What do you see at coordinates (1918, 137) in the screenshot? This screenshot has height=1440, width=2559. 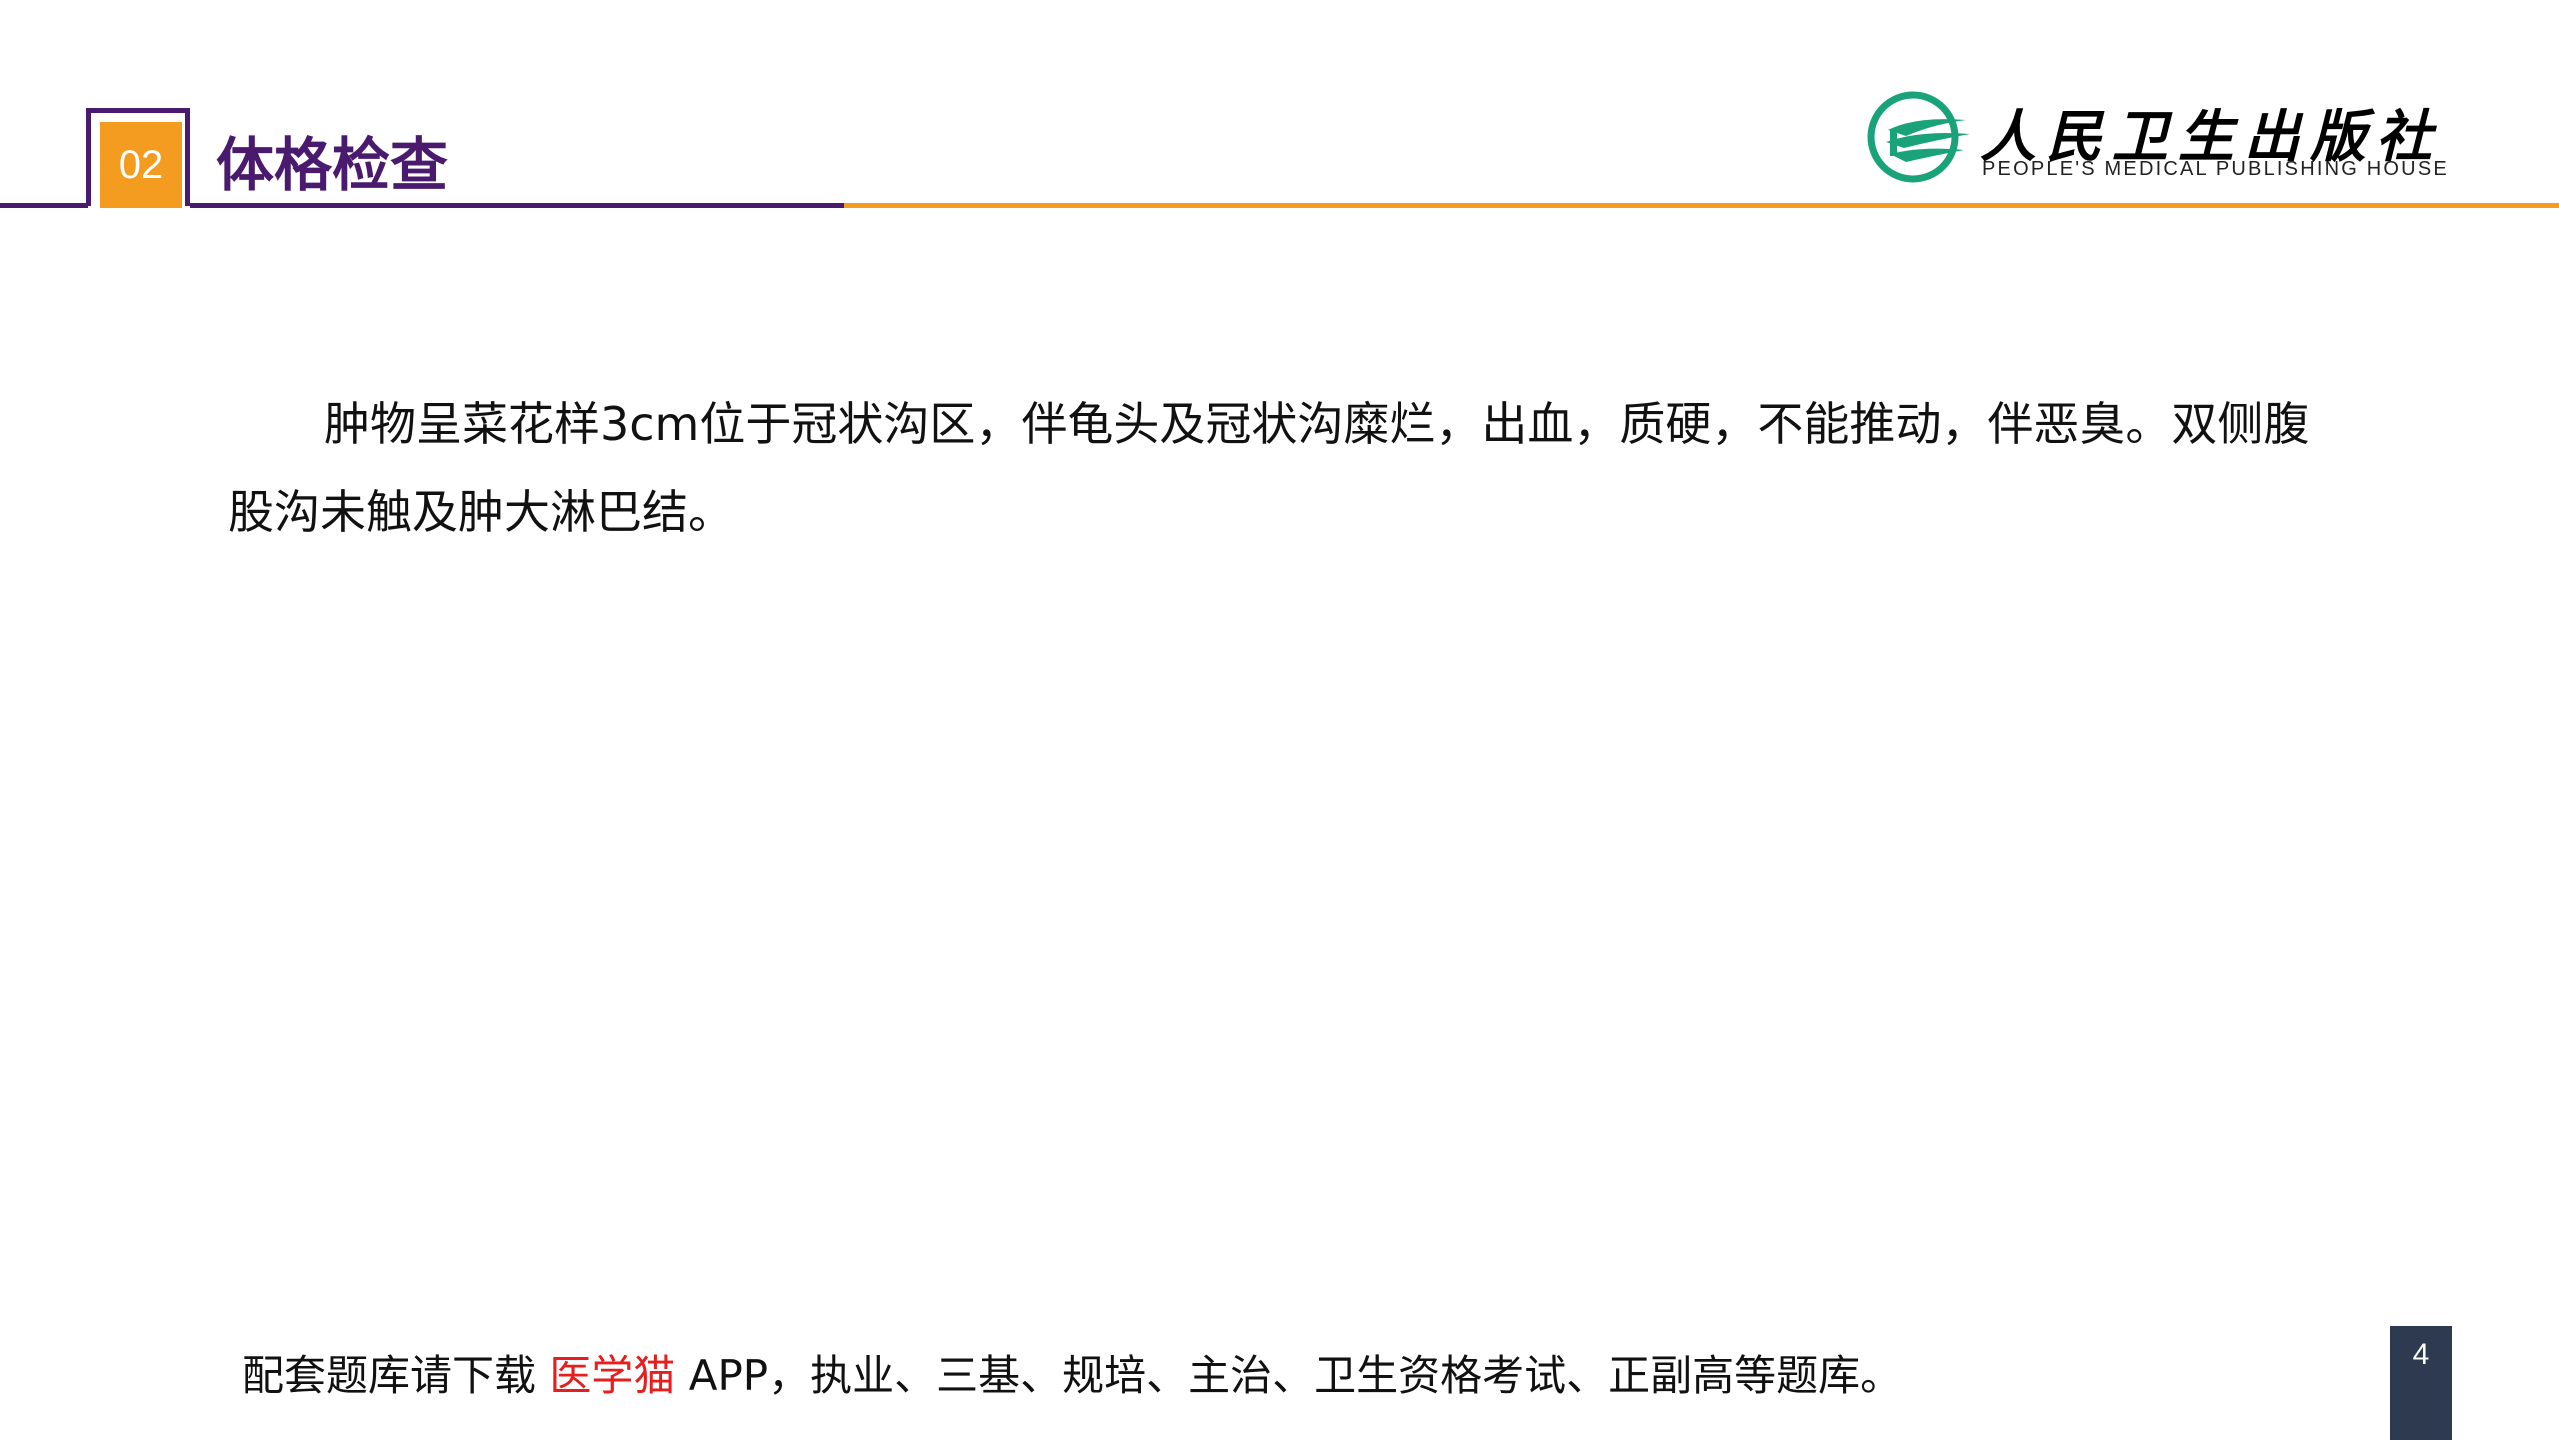 I see `publisher-logo-icon` at bounding box center [1918, 137].